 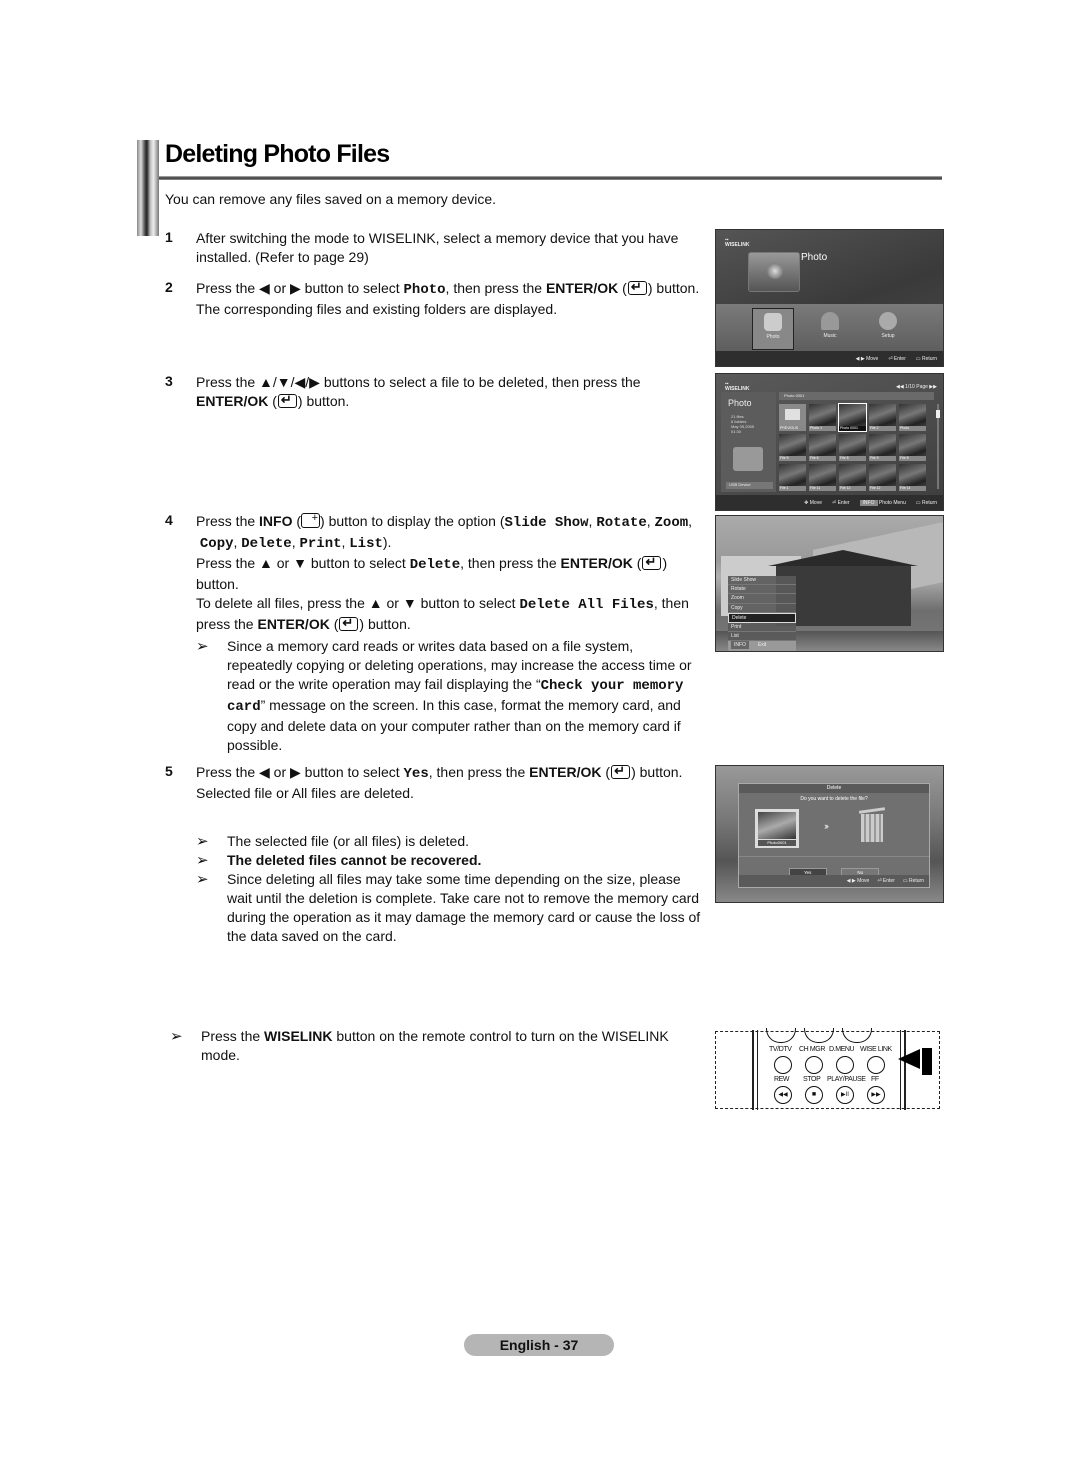 I want to click on page-number: English - 37, so click(x=539, y=1345).